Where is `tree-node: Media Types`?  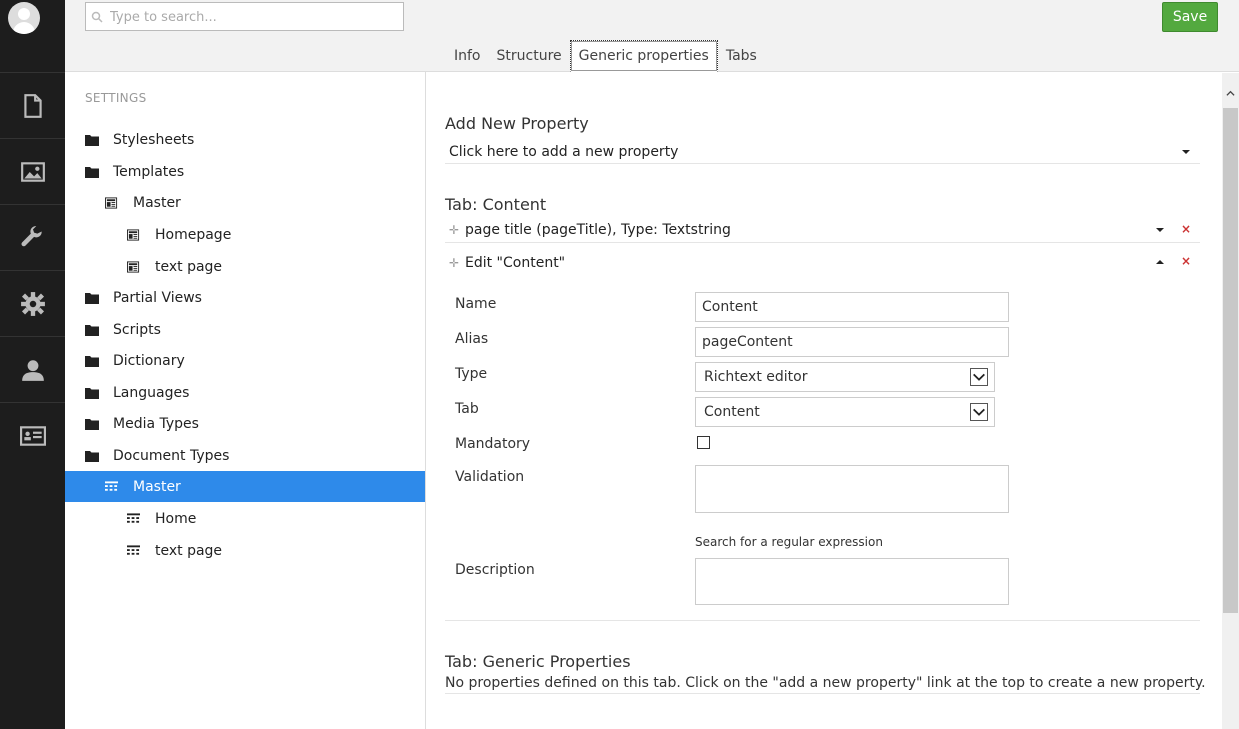 tree-node: Media Types is located at coordinates (245, 423).